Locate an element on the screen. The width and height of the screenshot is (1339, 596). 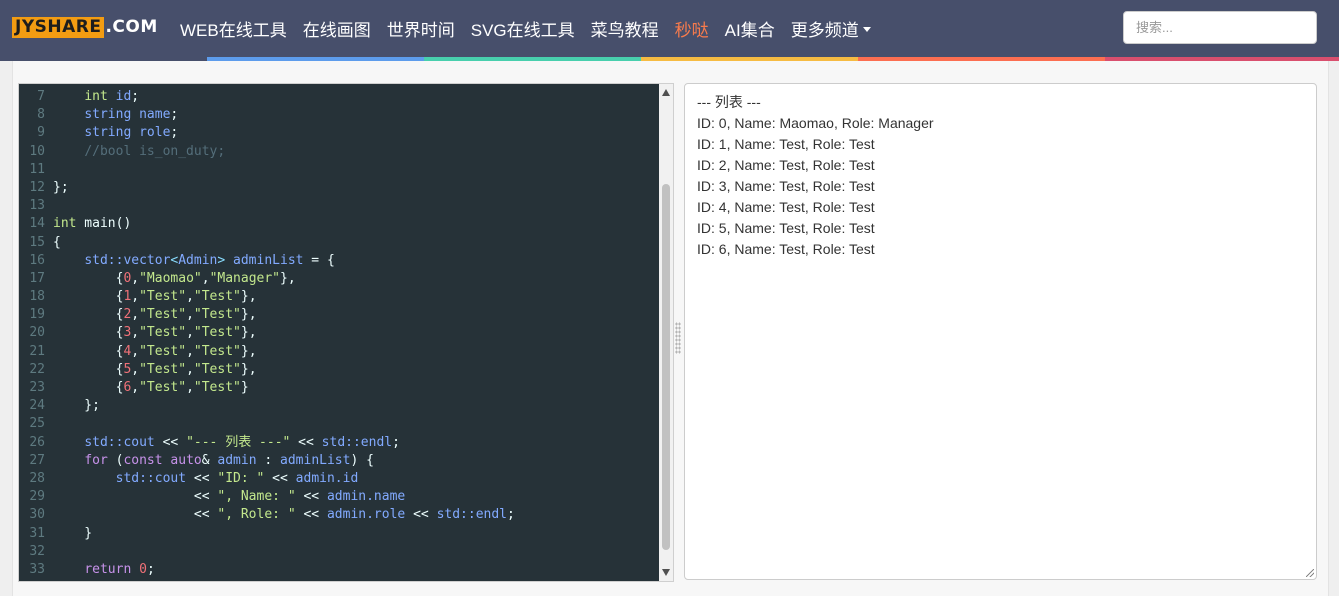
nav-item: SVG在线工具 is located at coordinates (523, 28).